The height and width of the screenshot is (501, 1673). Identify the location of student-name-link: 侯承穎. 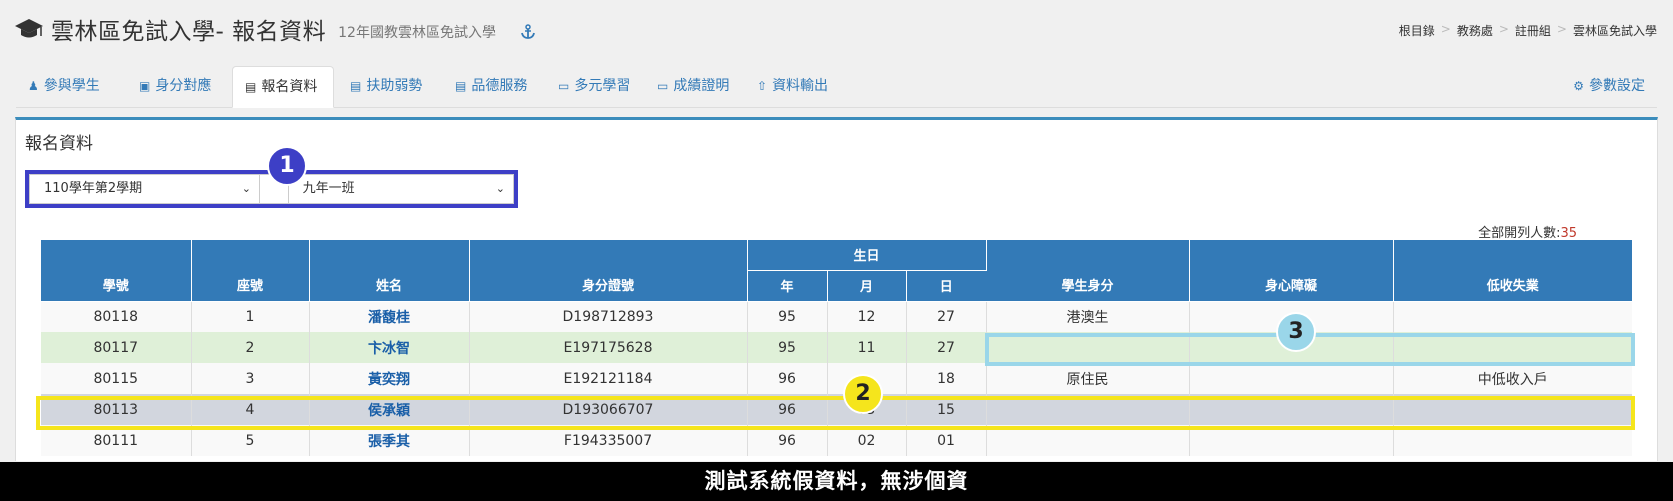
(389, 411).